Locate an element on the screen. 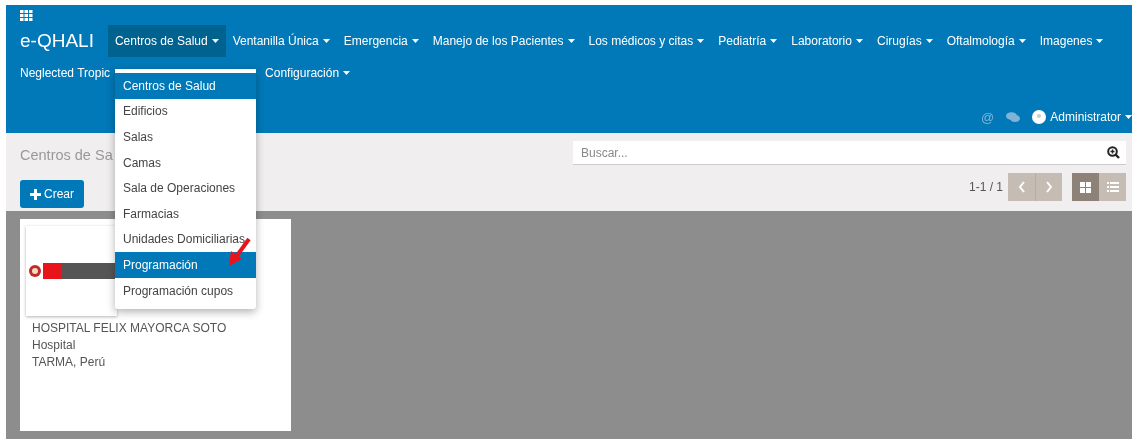 The width and height of the screenshot is (1132, 439). dropdown-item: Edificios is located at coordinates (185, 111).